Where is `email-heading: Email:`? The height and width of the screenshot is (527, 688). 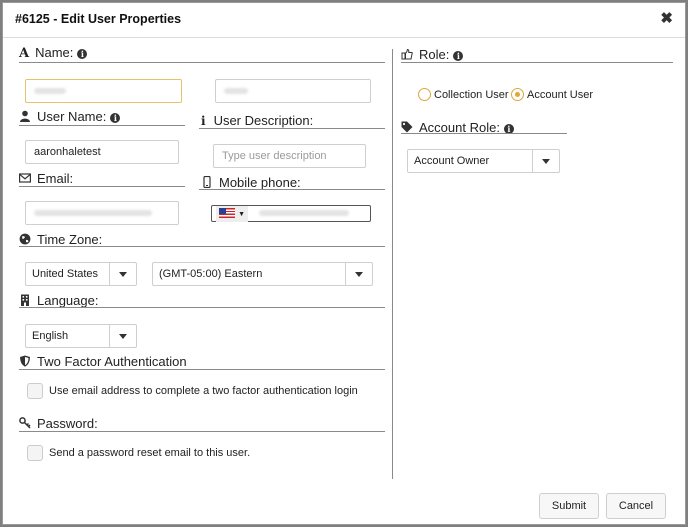 email-heading: Email: is located at coordinates (46, 178).